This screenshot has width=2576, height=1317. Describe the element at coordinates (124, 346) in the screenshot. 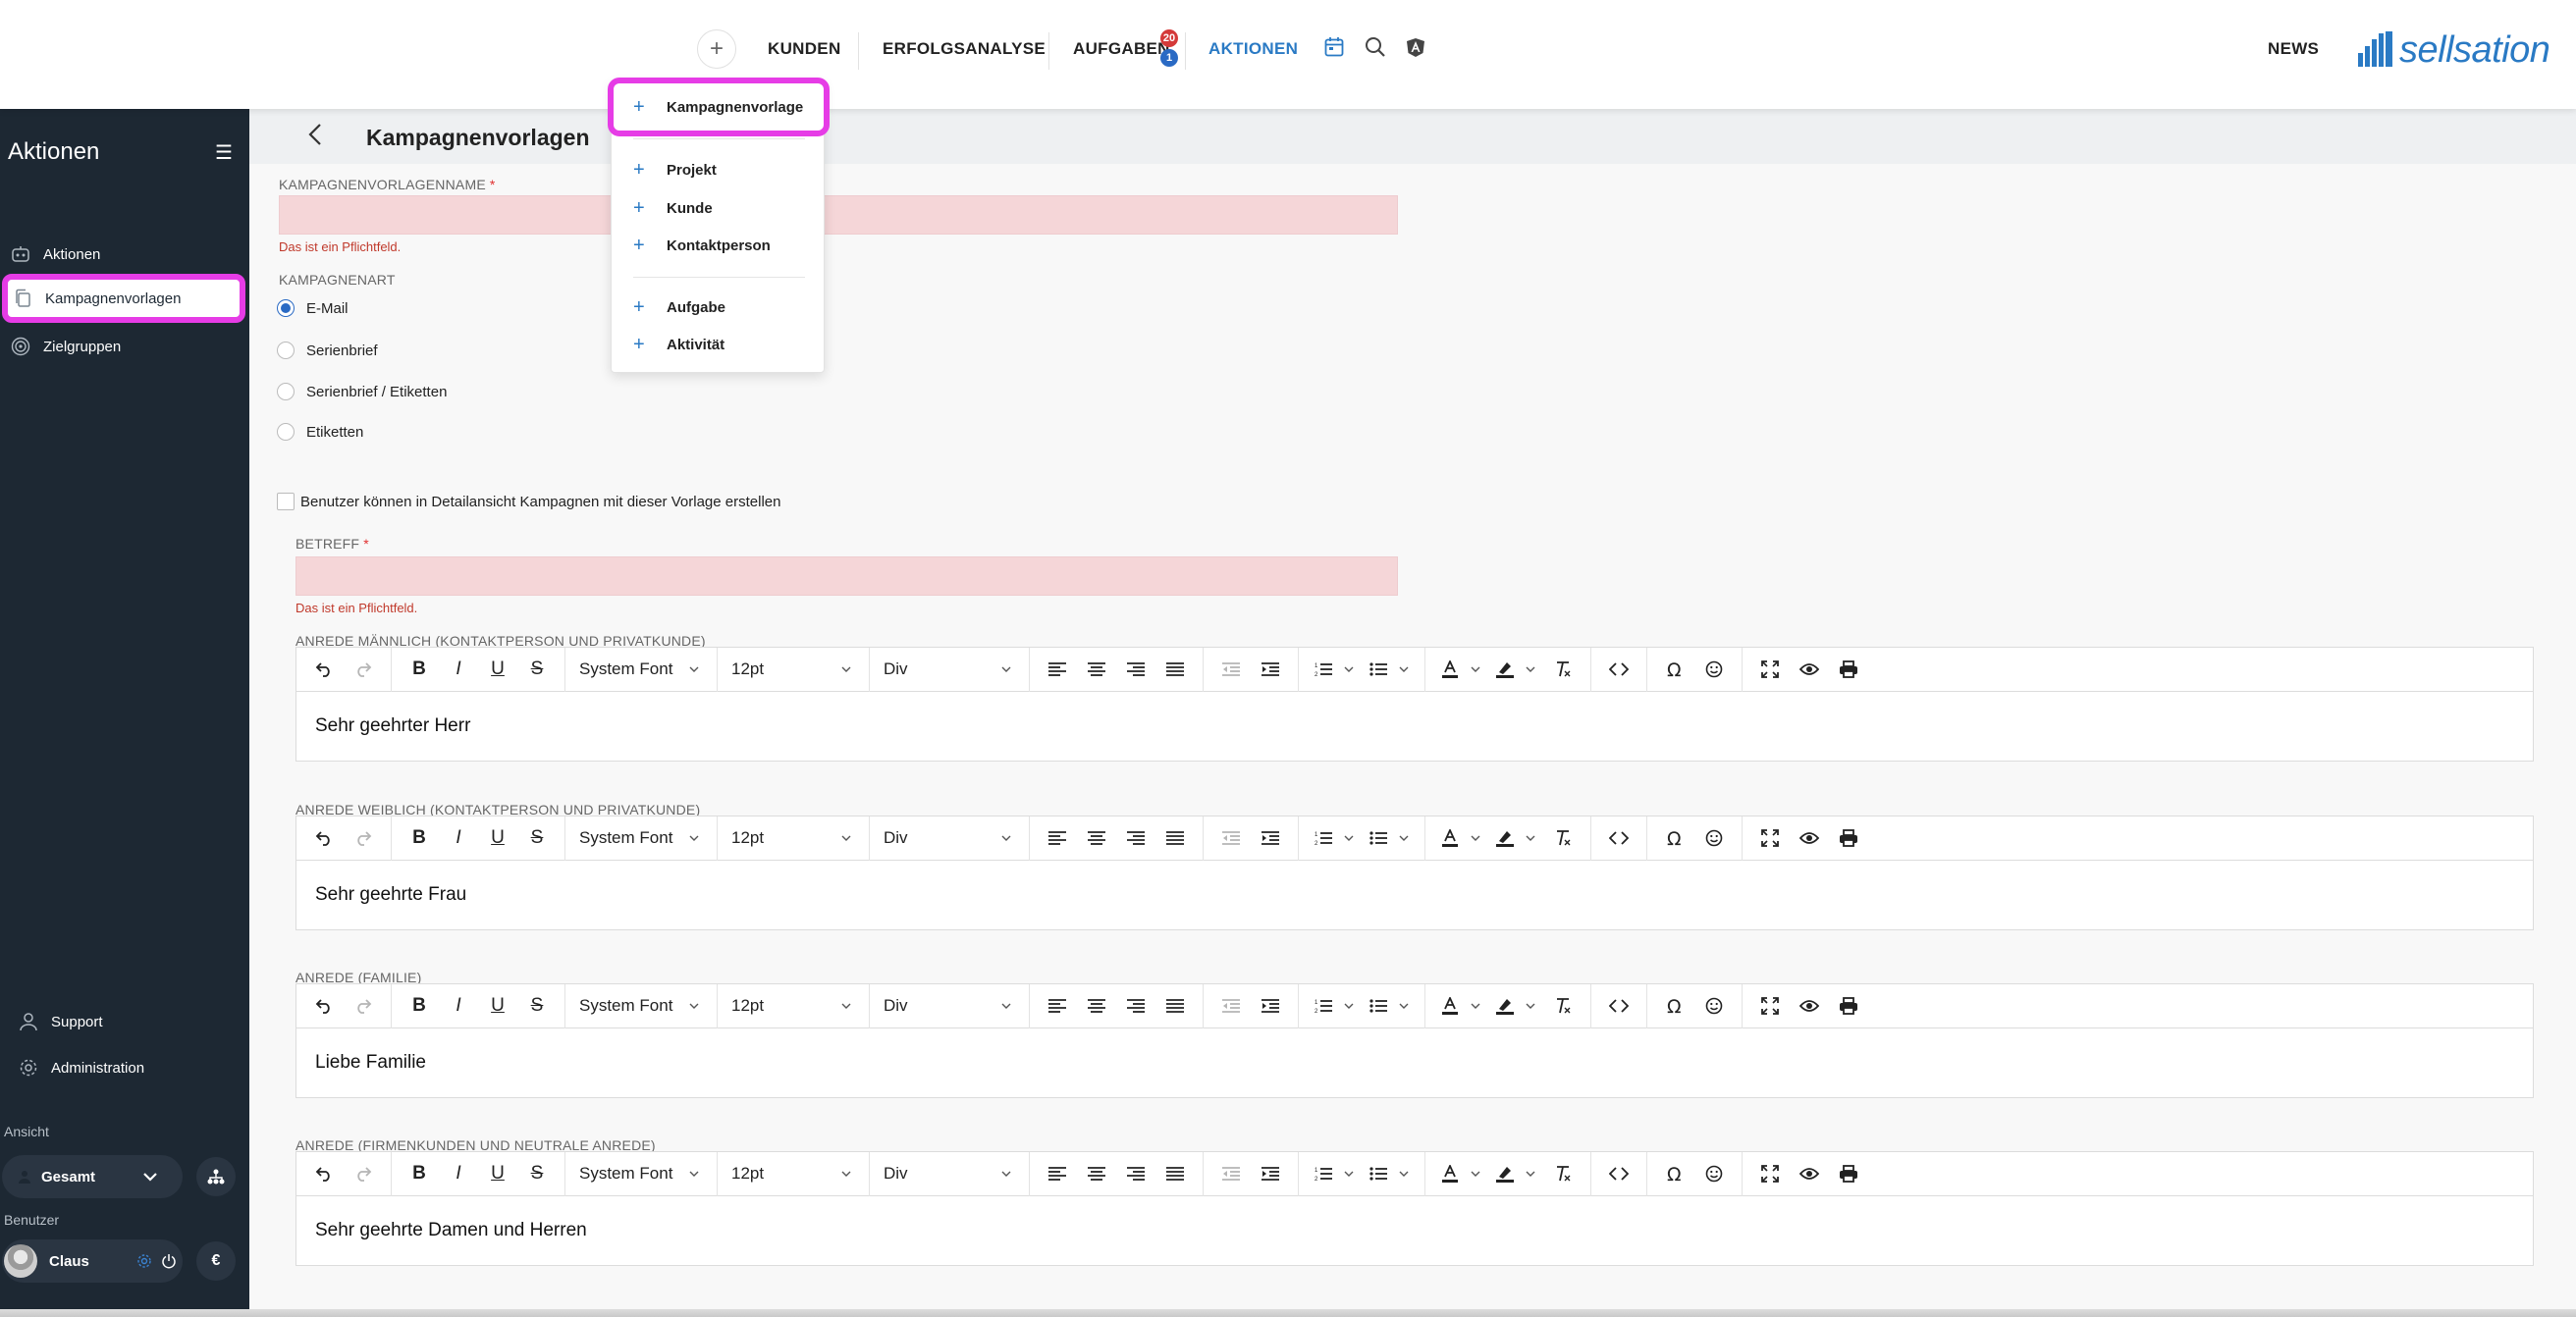

I see `sidebar-item-zielgruppen: Zielgruppen` at that location.